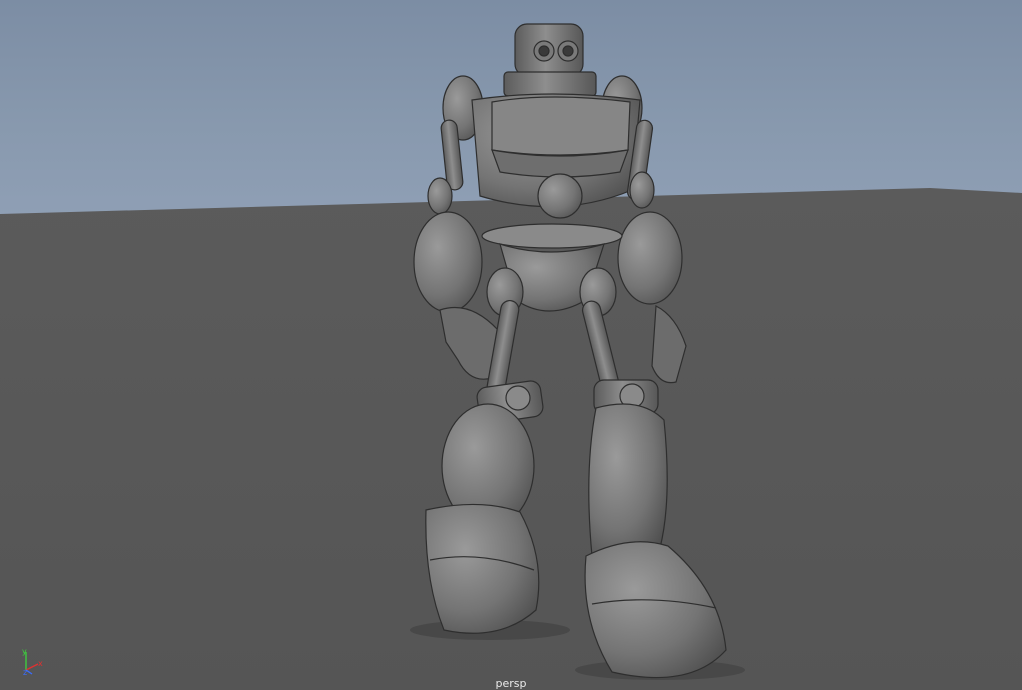  Describe the element at coordinates (32, 662) in the screenshot. I see `axis-gizmo-icon: y x z` at that location.